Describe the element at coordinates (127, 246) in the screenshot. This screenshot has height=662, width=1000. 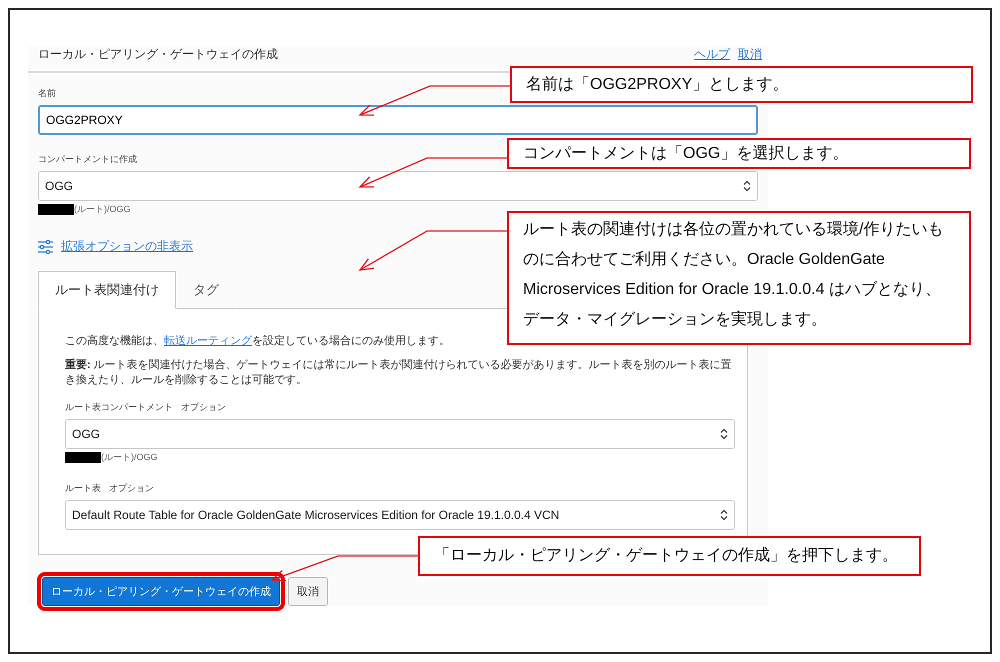
I see `advanced-options-link: 拡張オプションの非表示` at that location.